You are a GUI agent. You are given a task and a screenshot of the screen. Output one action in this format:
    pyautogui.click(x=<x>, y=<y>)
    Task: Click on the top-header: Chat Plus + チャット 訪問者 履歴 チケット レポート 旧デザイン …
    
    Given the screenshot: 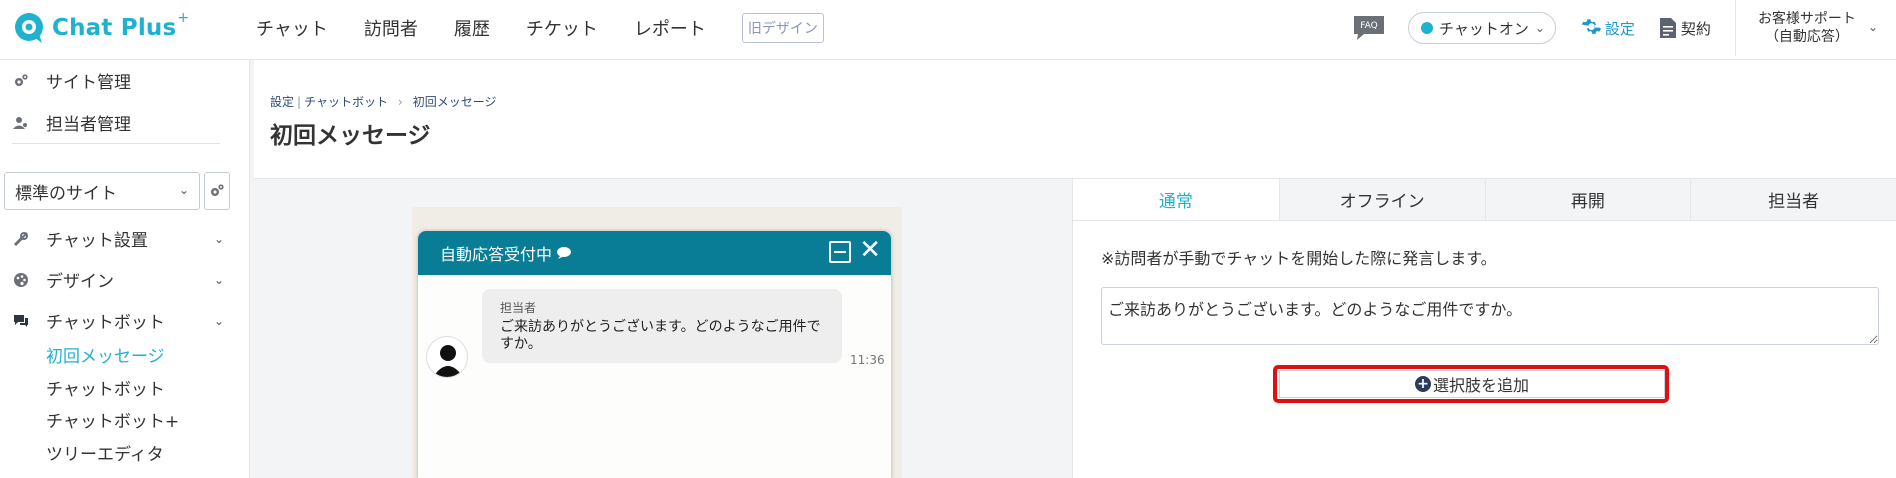 What is the action you would take?
    pyautogui.click(x=948, y=30)
    